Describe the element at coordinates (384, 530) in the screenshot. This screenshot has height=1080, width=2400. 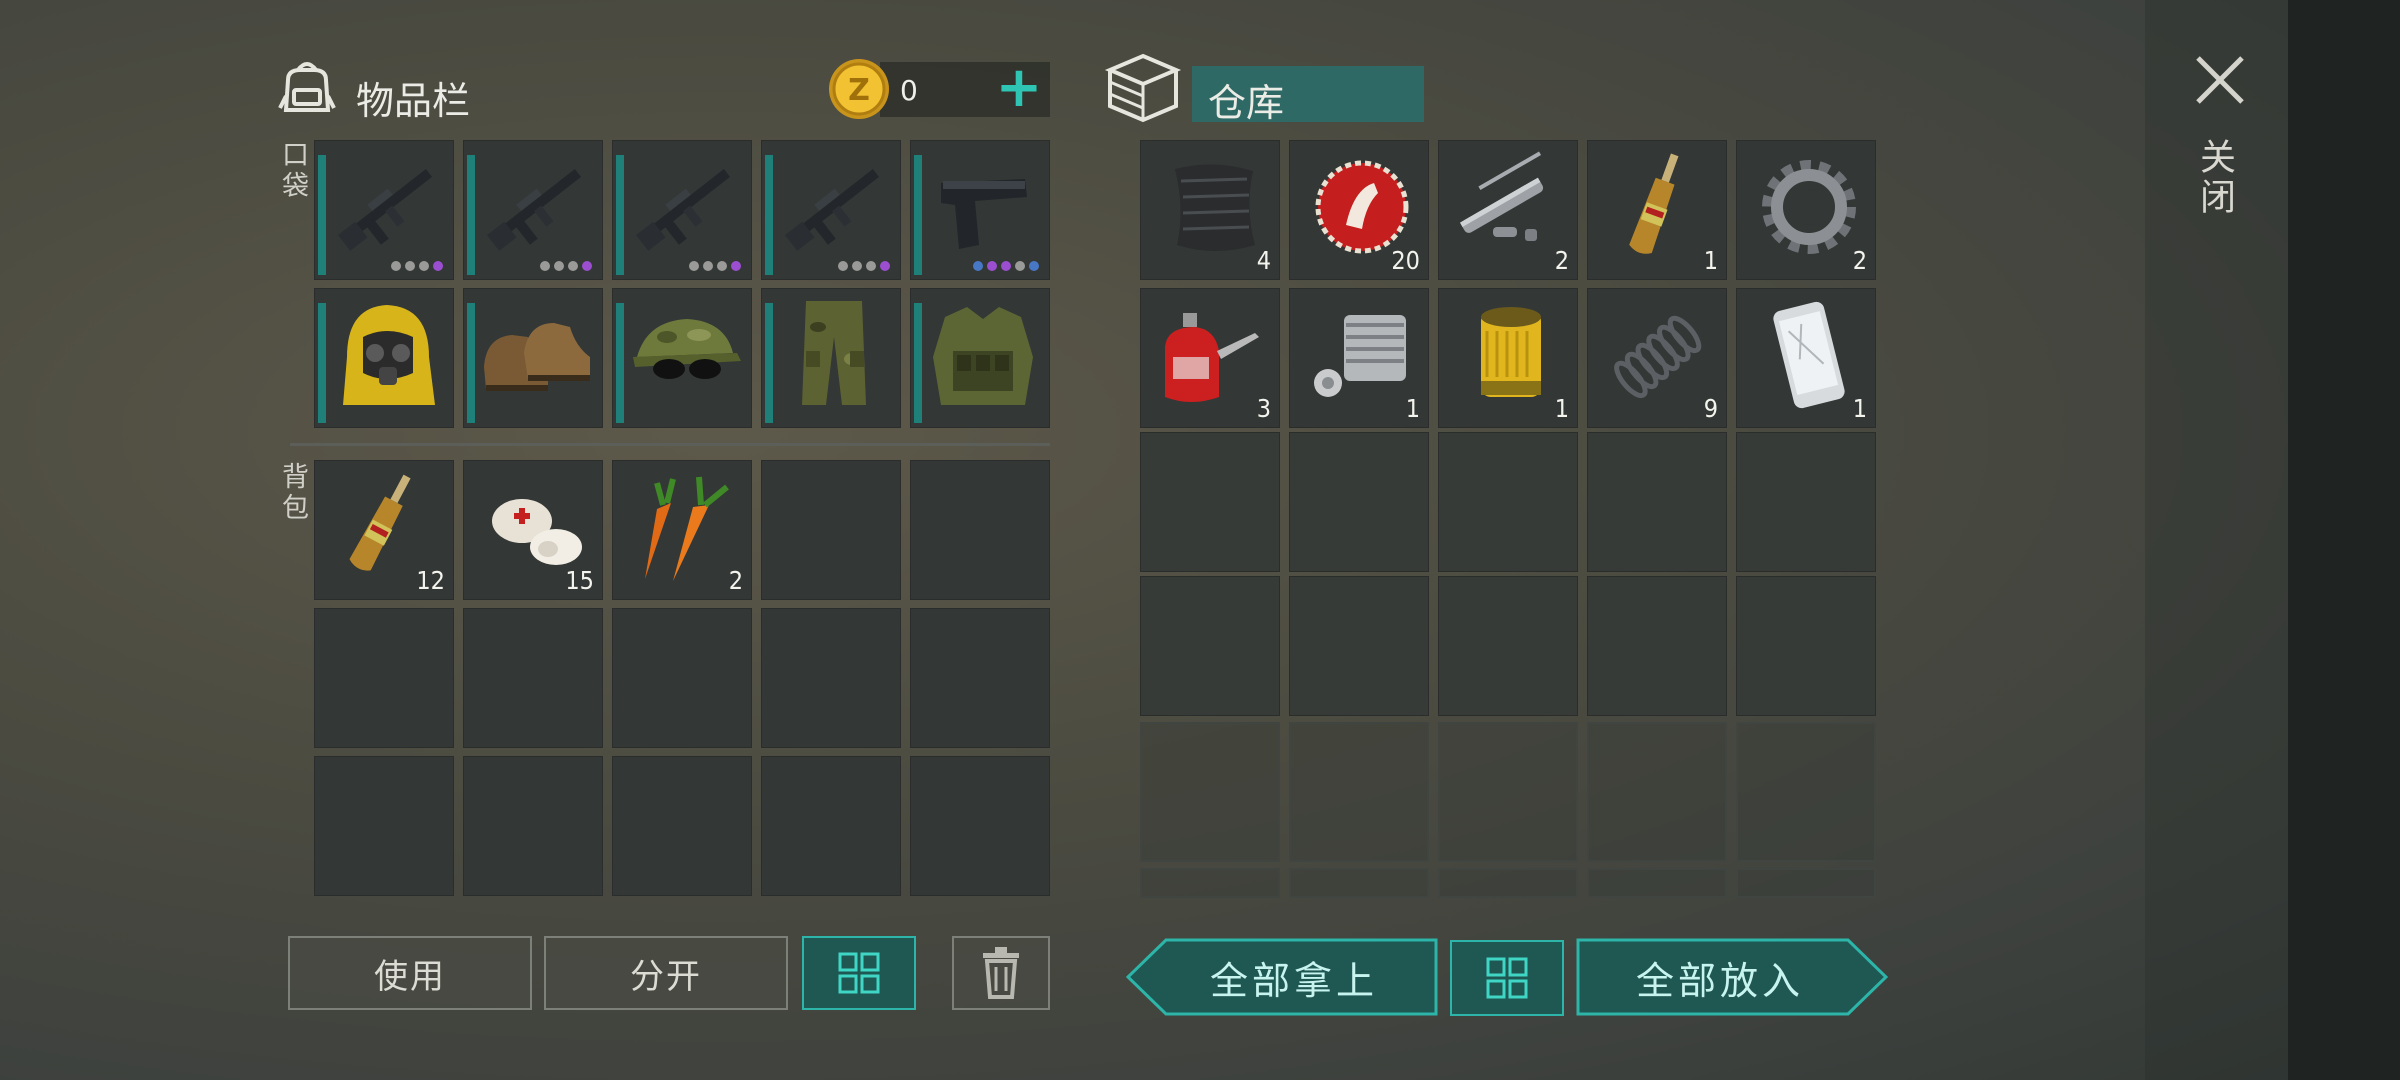
I see `backpack-slot-1: 12` at that location.